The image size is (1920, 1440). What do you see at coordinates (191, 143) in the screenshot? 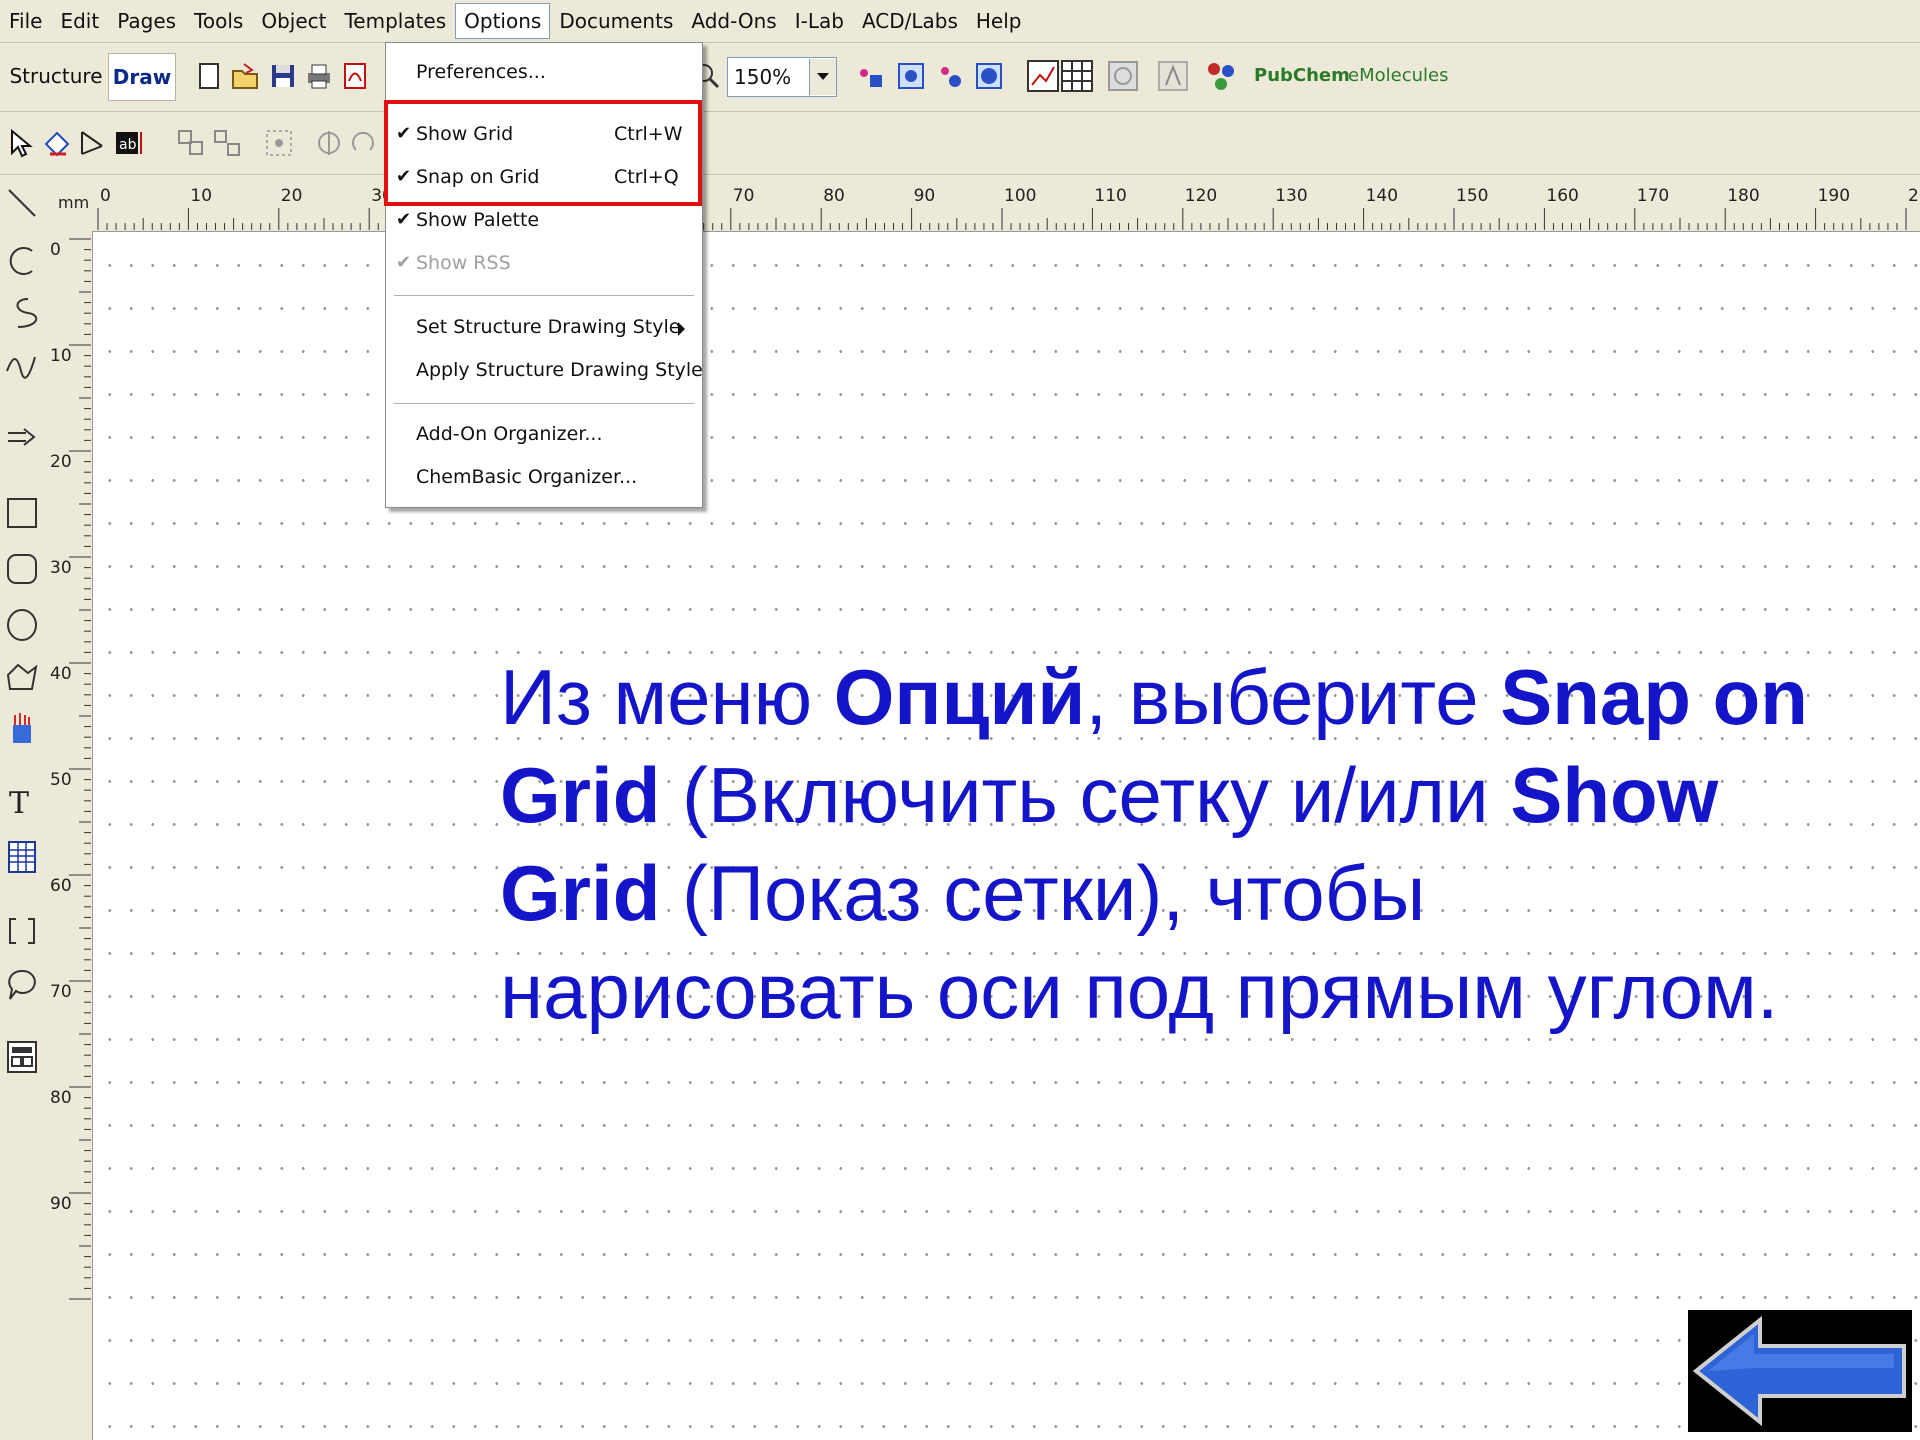
I see `group-icon` at bounding box center [191, 143].